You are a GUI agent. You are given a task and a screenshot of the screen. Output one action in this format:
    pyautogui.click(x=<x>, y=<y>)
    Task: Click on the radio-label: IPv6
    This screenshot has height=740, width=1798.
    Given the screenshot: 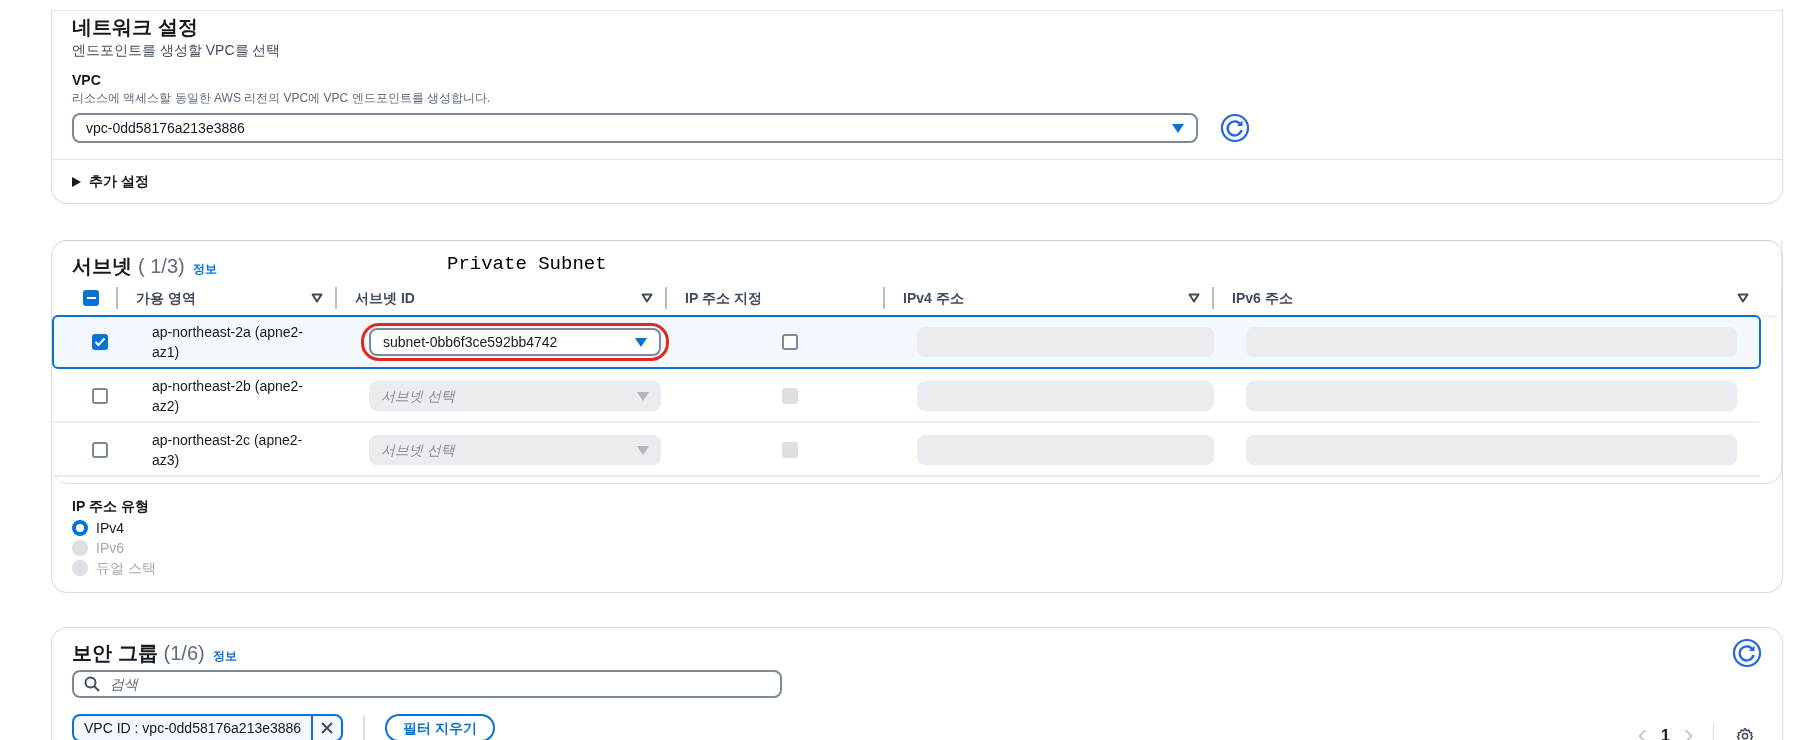 What is the action you would take?
    pyautogui.click(x=110, y=548)
    